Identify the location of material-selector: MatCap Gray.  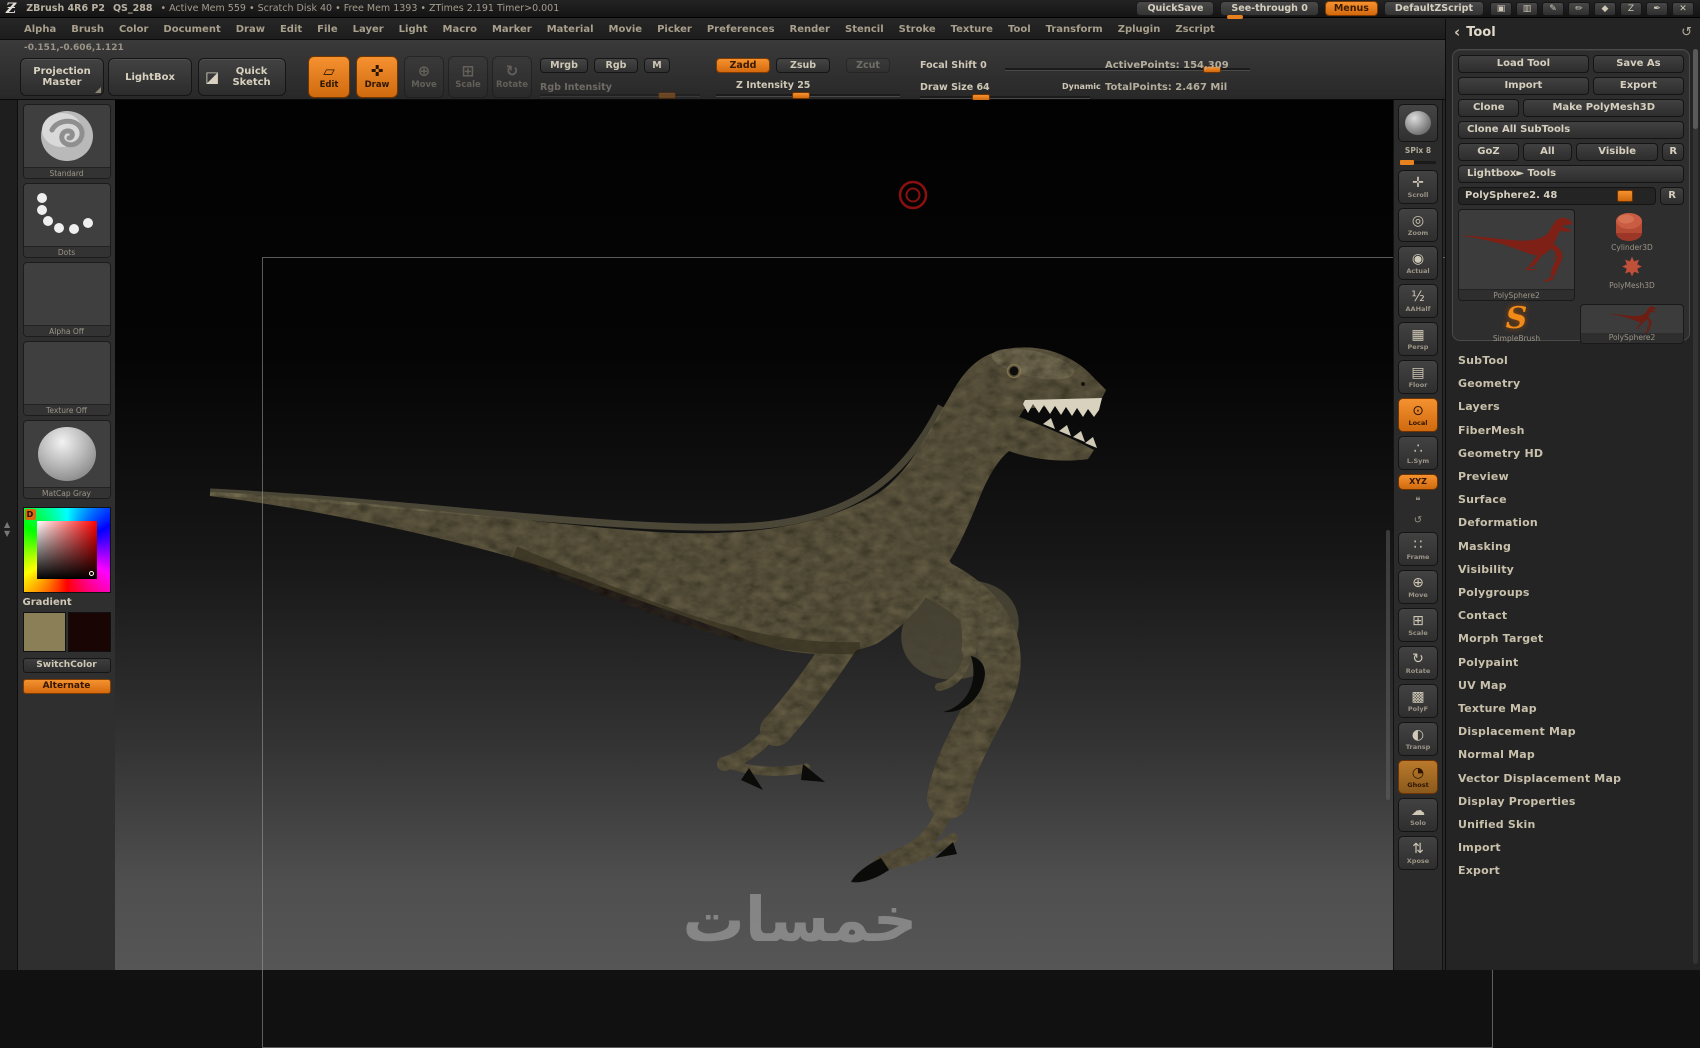
(66, 459).